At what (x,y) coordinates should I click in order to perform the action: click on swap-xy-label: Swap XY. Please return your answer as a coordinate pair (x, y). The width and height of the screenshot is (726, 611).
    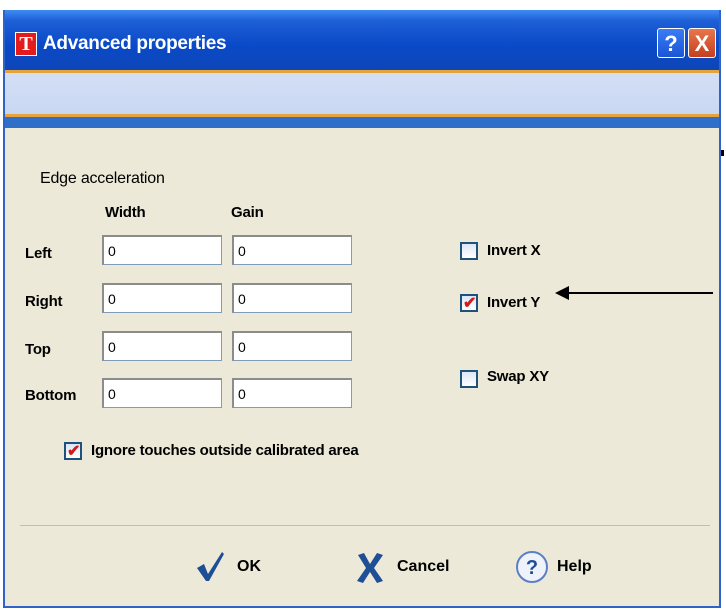
    Looking at the image, I should click on (518, 376).